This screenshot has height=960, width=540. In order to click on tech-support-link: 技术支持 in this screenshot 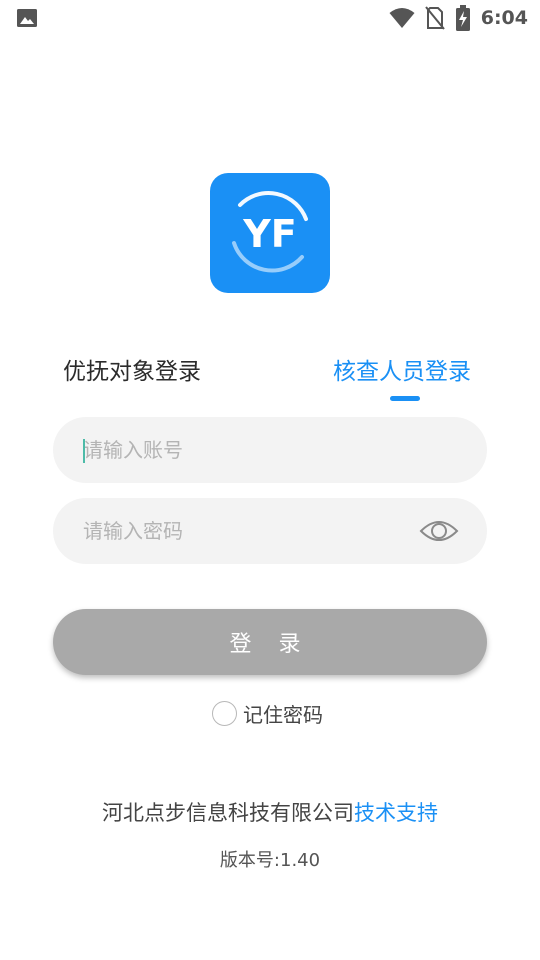, I will do `click(396, 813)`.